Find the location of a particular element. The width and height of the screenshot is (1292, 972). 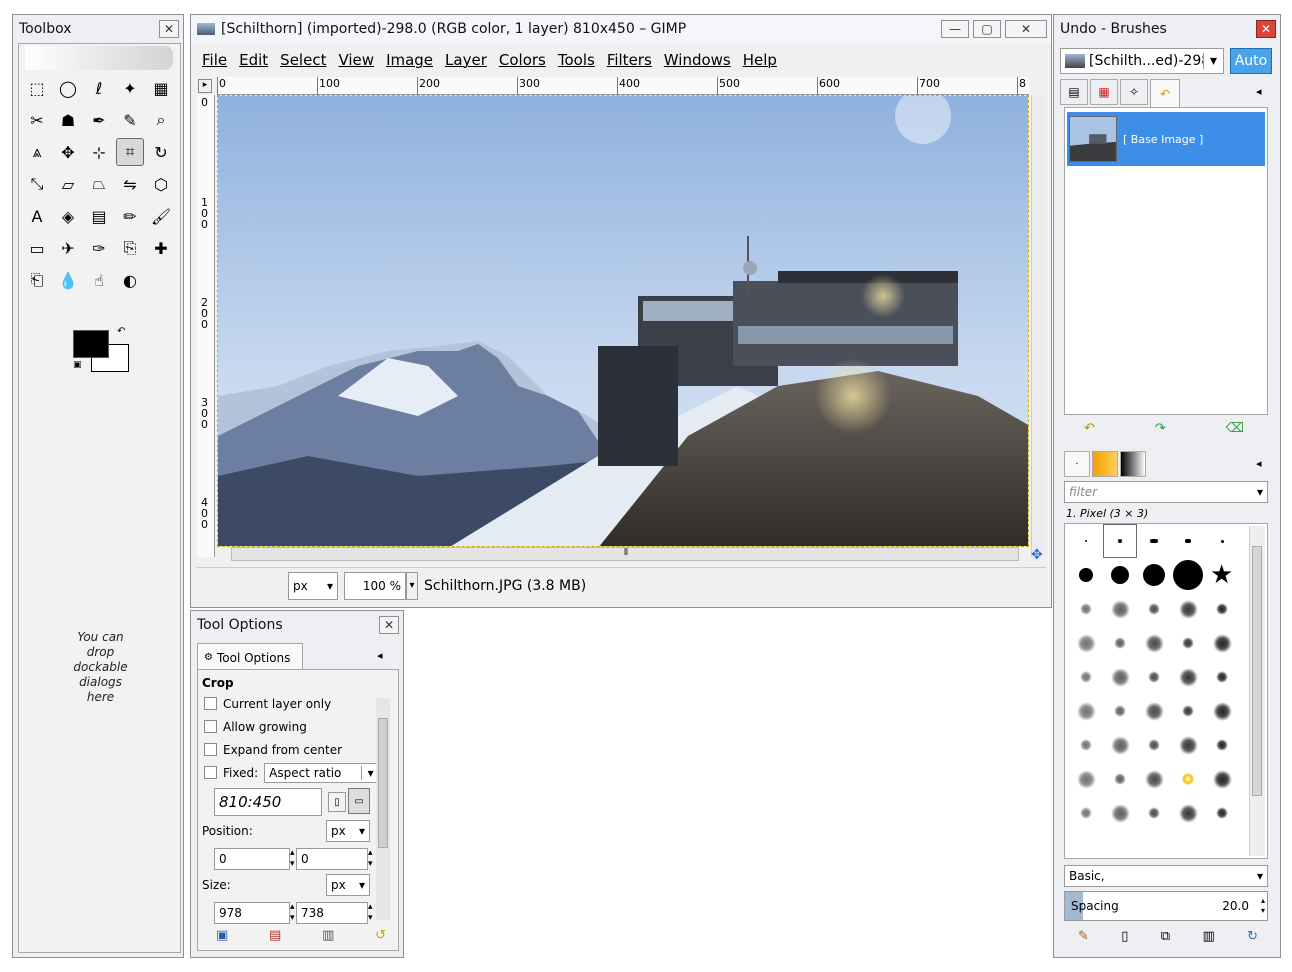

default-colors-icon: ▣ is located at coordinates (77, 365).